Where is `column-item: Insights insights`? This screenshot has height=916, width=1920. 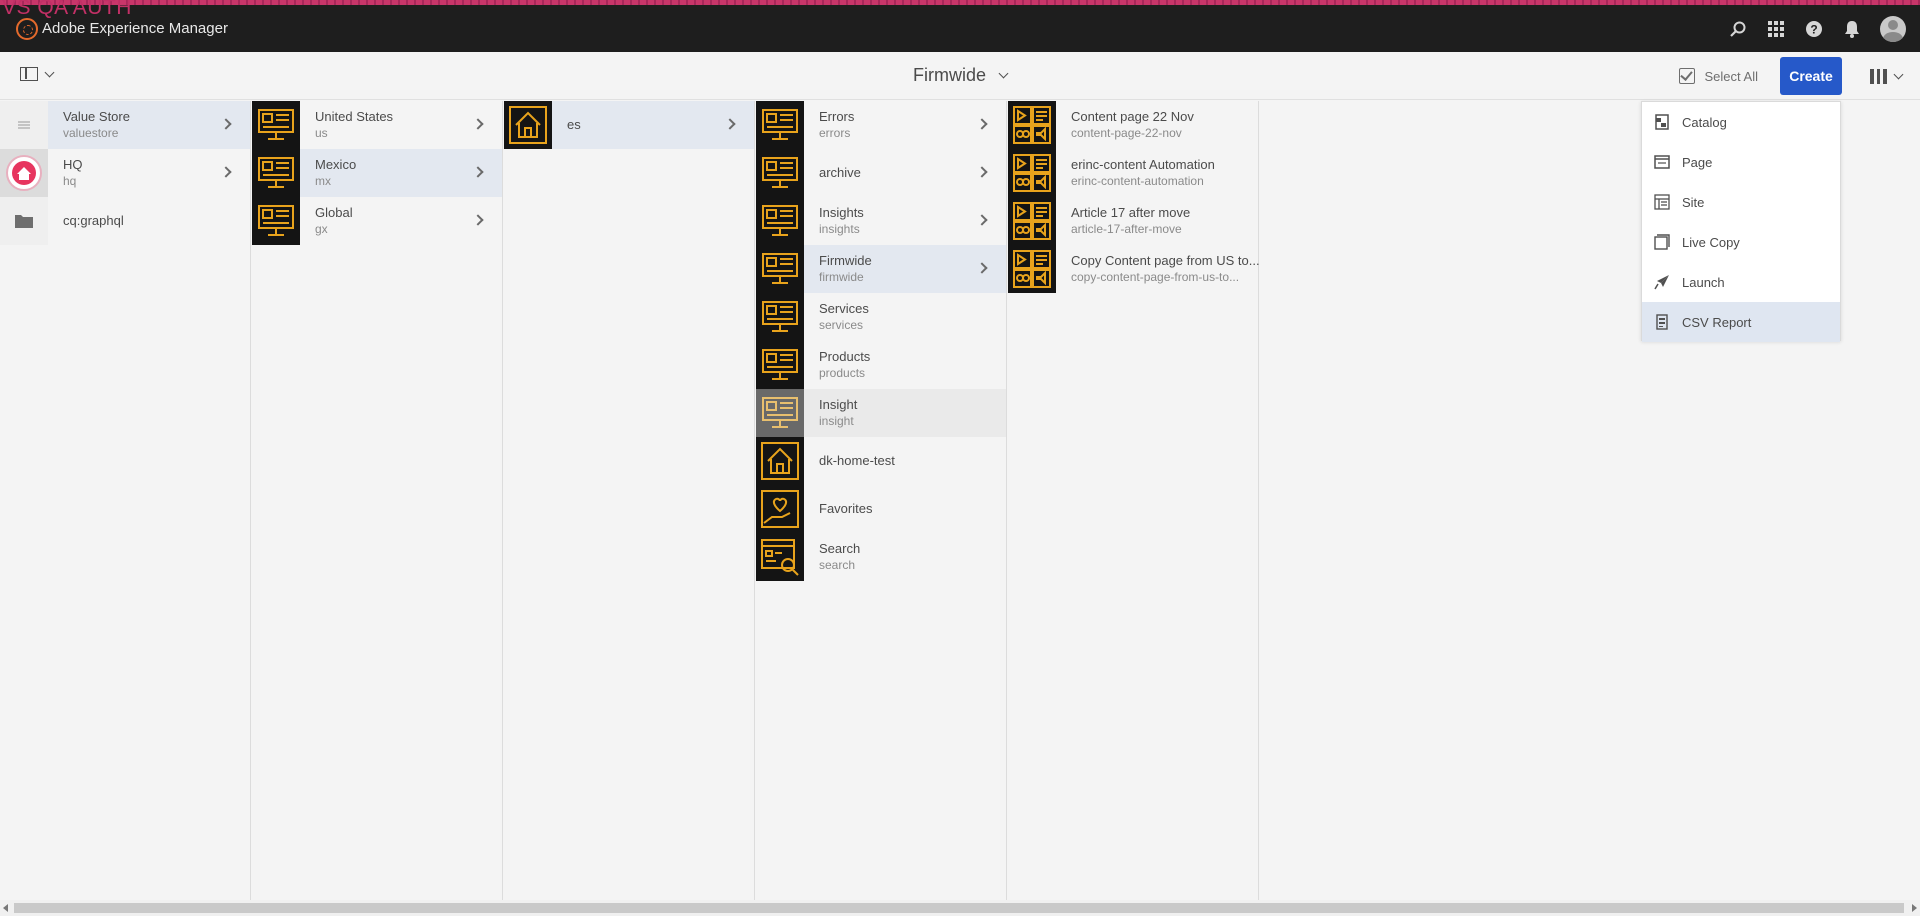
column-item: Insights insights is located at coordinates (881, 221).